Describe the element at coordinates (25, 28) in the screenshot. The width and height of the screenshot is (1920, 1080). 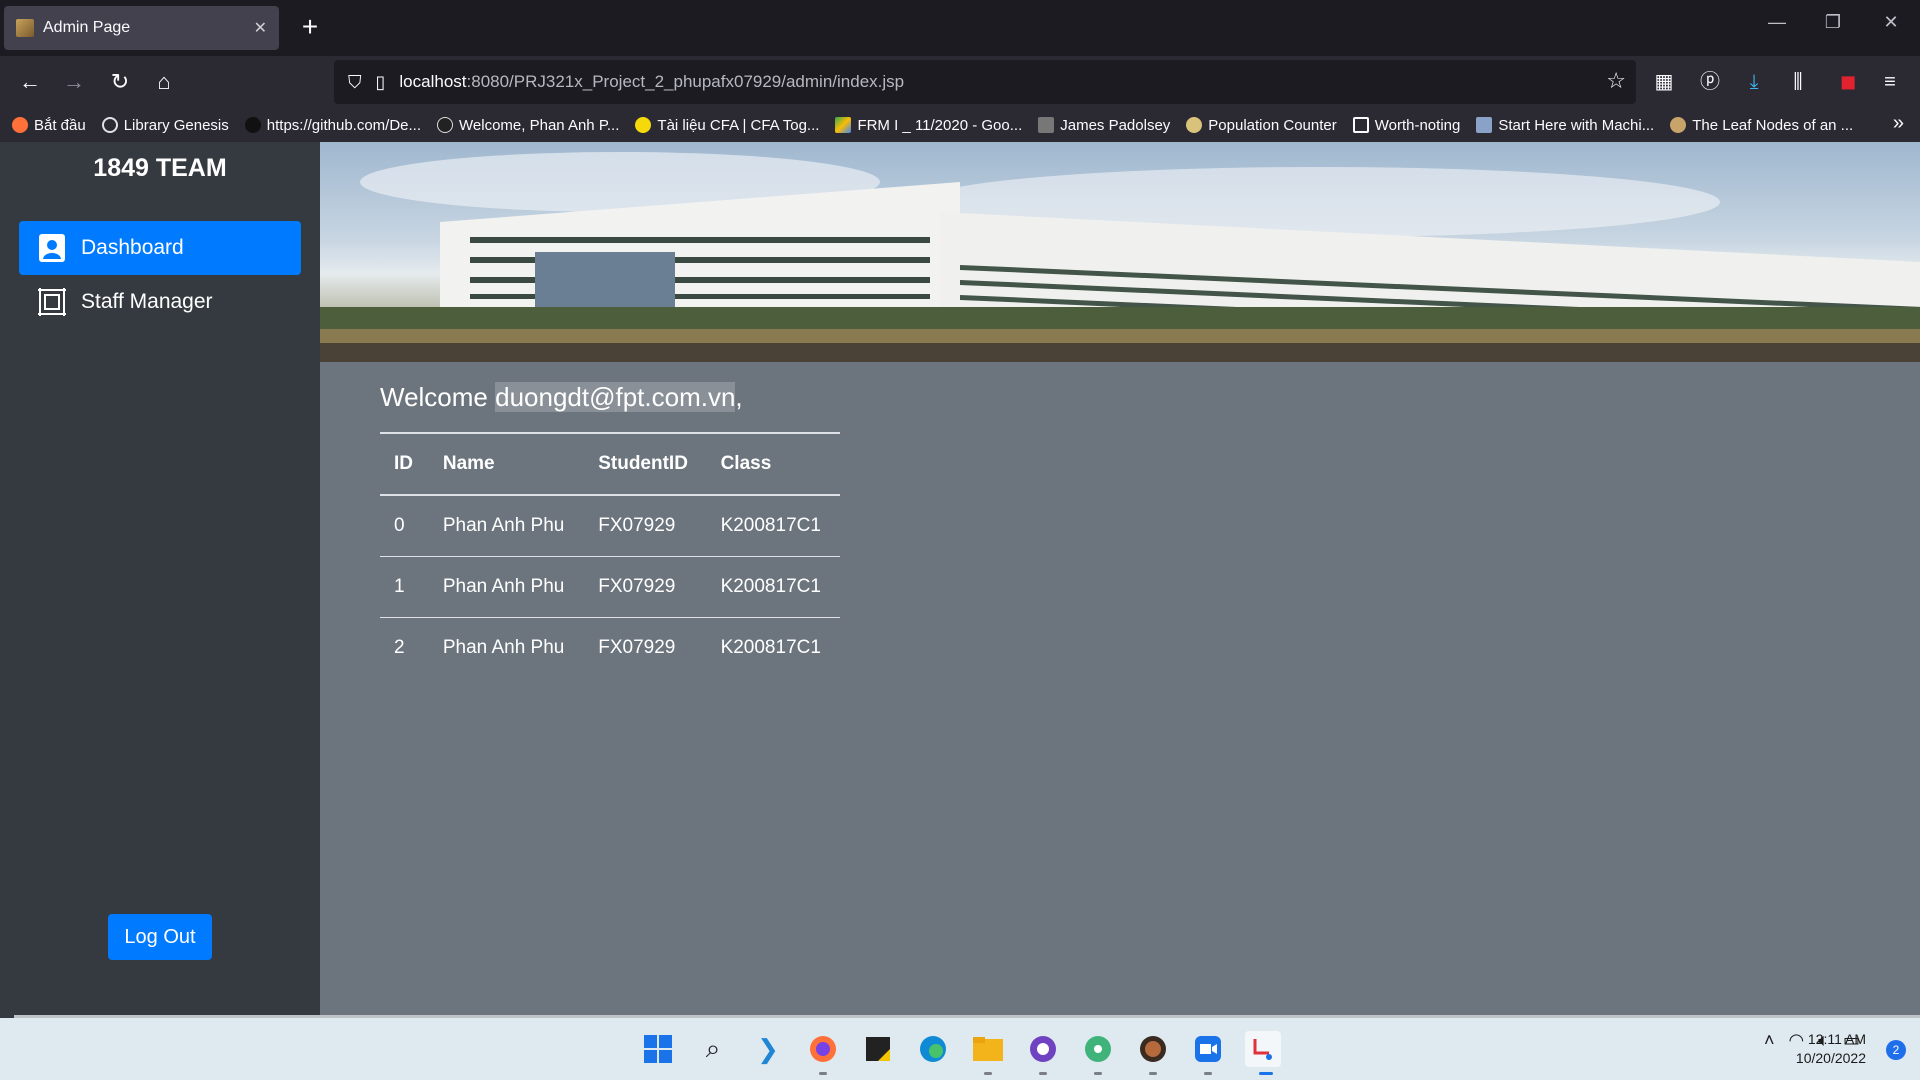
I see `tab-favicon-icon` at that location.